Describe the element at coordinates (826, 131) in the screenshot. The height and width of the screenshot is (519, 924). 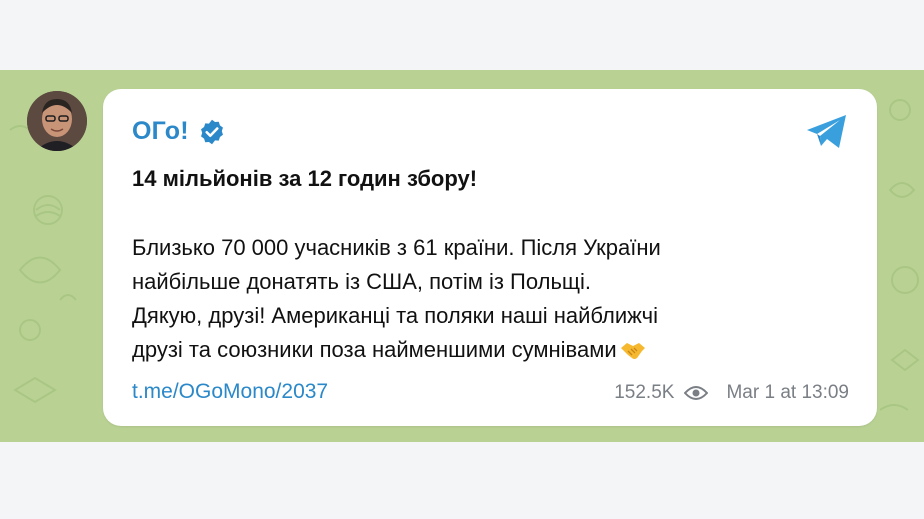
I see `telegram-plane-icon` at that location.